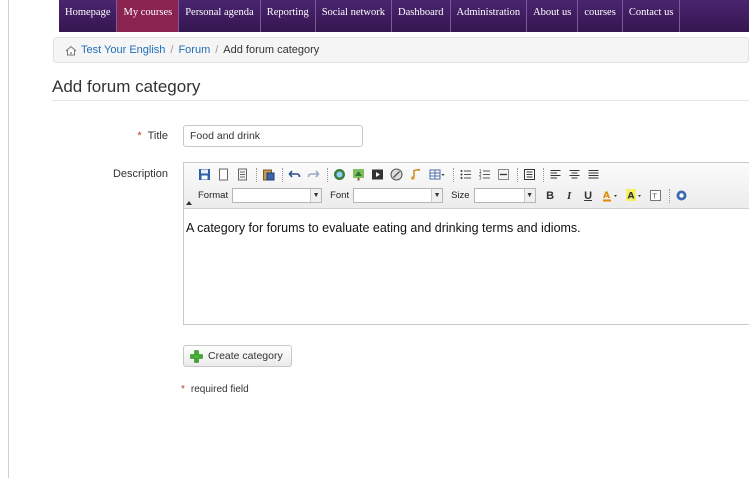  What do you see at coordinates (437, 174) in the screenshot?
I see `table-icon` at bounding box center [437, 174].